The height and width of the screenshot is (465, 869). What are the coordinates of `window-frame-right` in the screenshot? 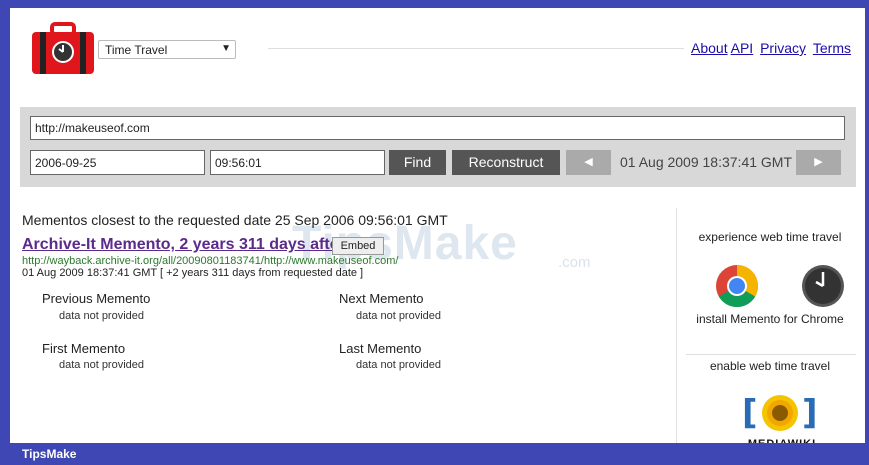 It's located at (867, 232).